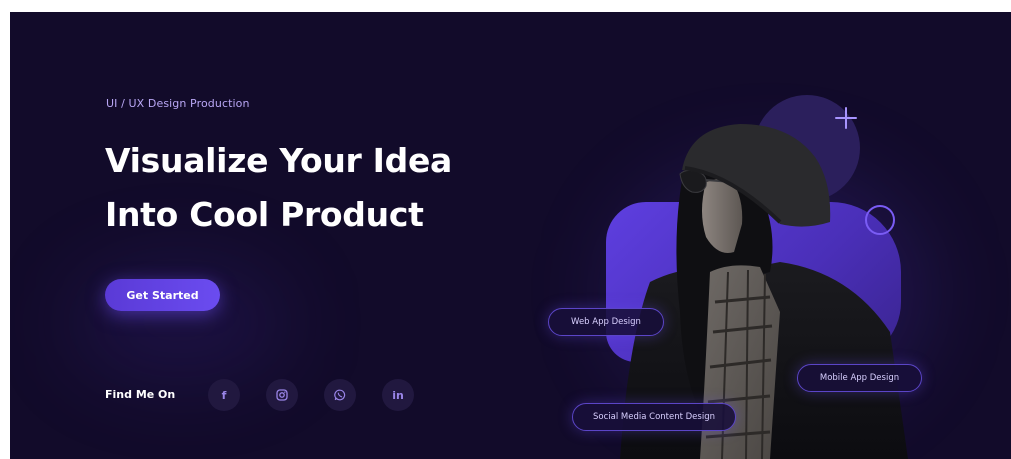  Describe the element at coordinates (859, 378) in the screenshot. I see `tag-mobile-app-design: Mobile App Design` at that location.